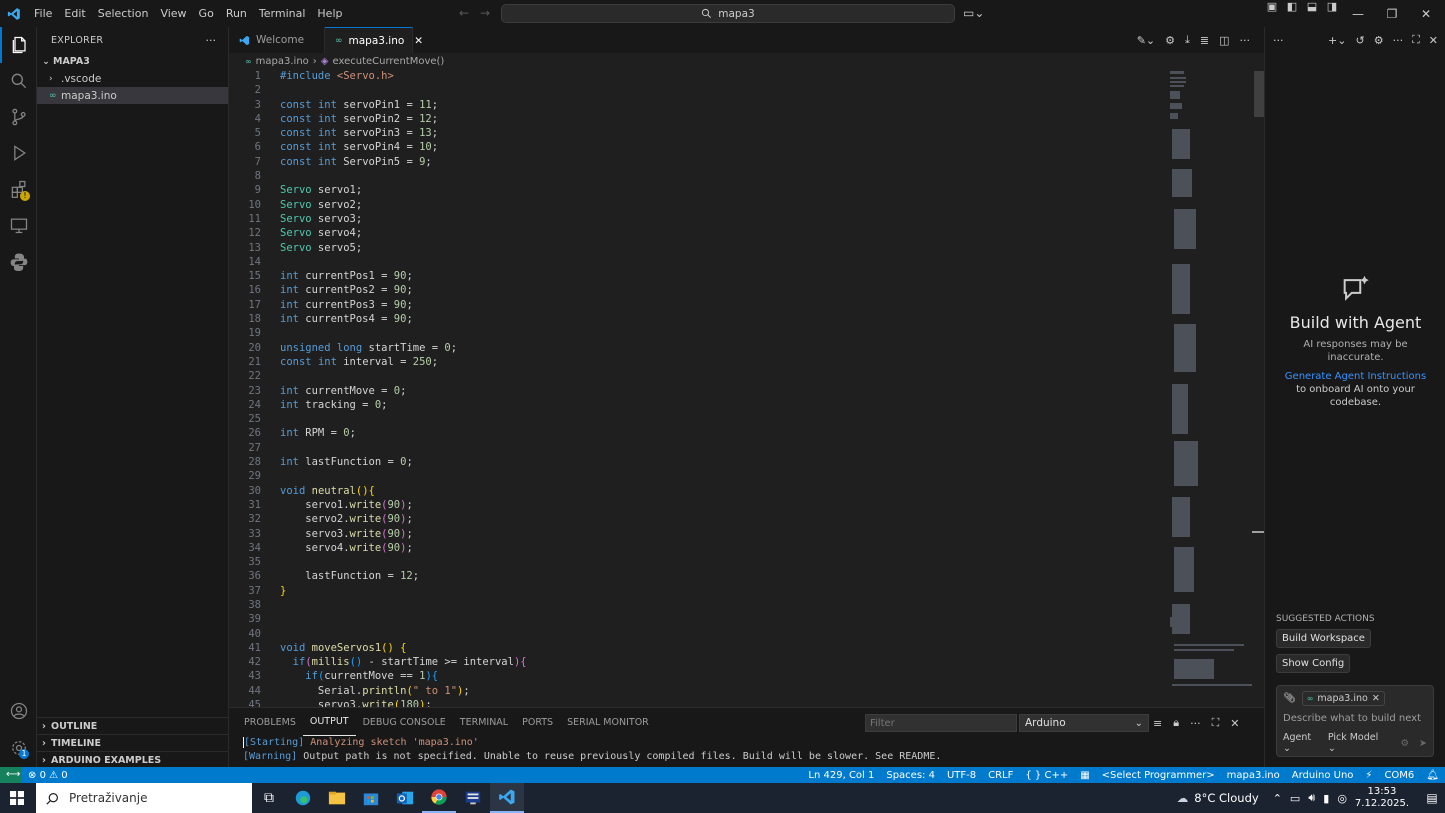 The width and height of the screenshot is (1445, 813). Describe the element at coordinates (282, 61) in the screenshot. I see `breadcrumb-file: mapa3.ino` at that location.